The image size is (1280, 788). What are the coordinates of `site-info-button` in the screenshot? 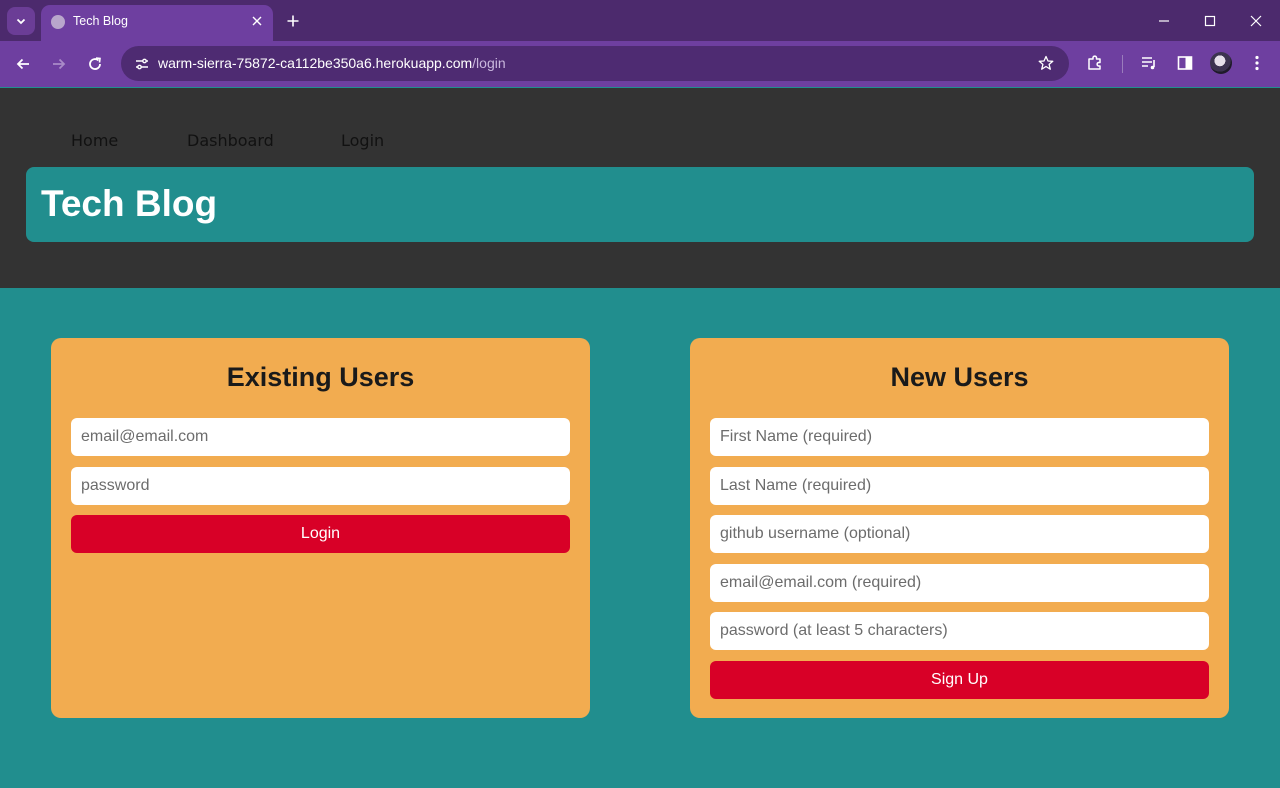 It's located at (142, 64).